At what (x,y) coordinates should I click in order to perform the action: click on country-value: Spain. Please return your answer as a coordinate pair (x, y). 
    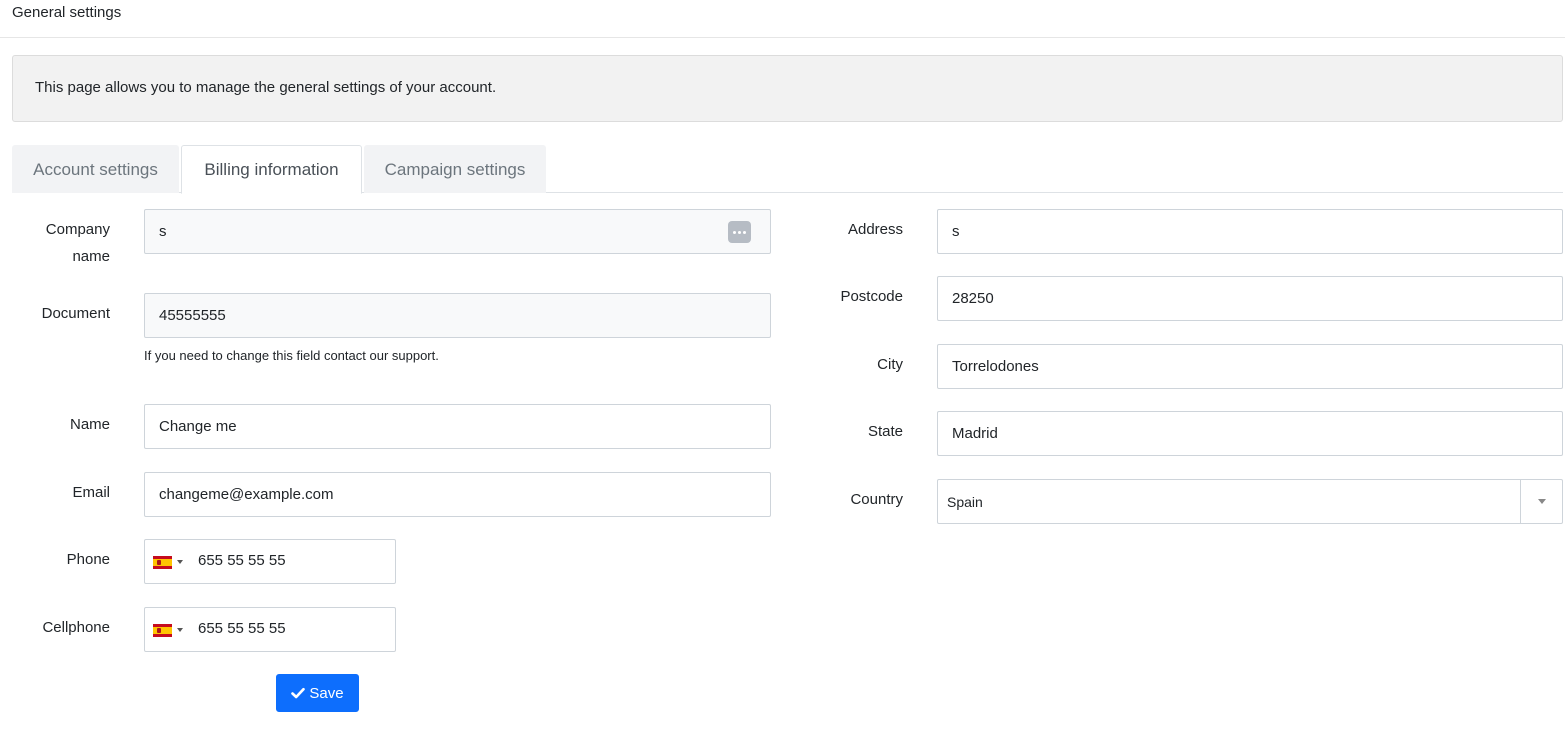
    Looking at the image, I should click on (965, 501).